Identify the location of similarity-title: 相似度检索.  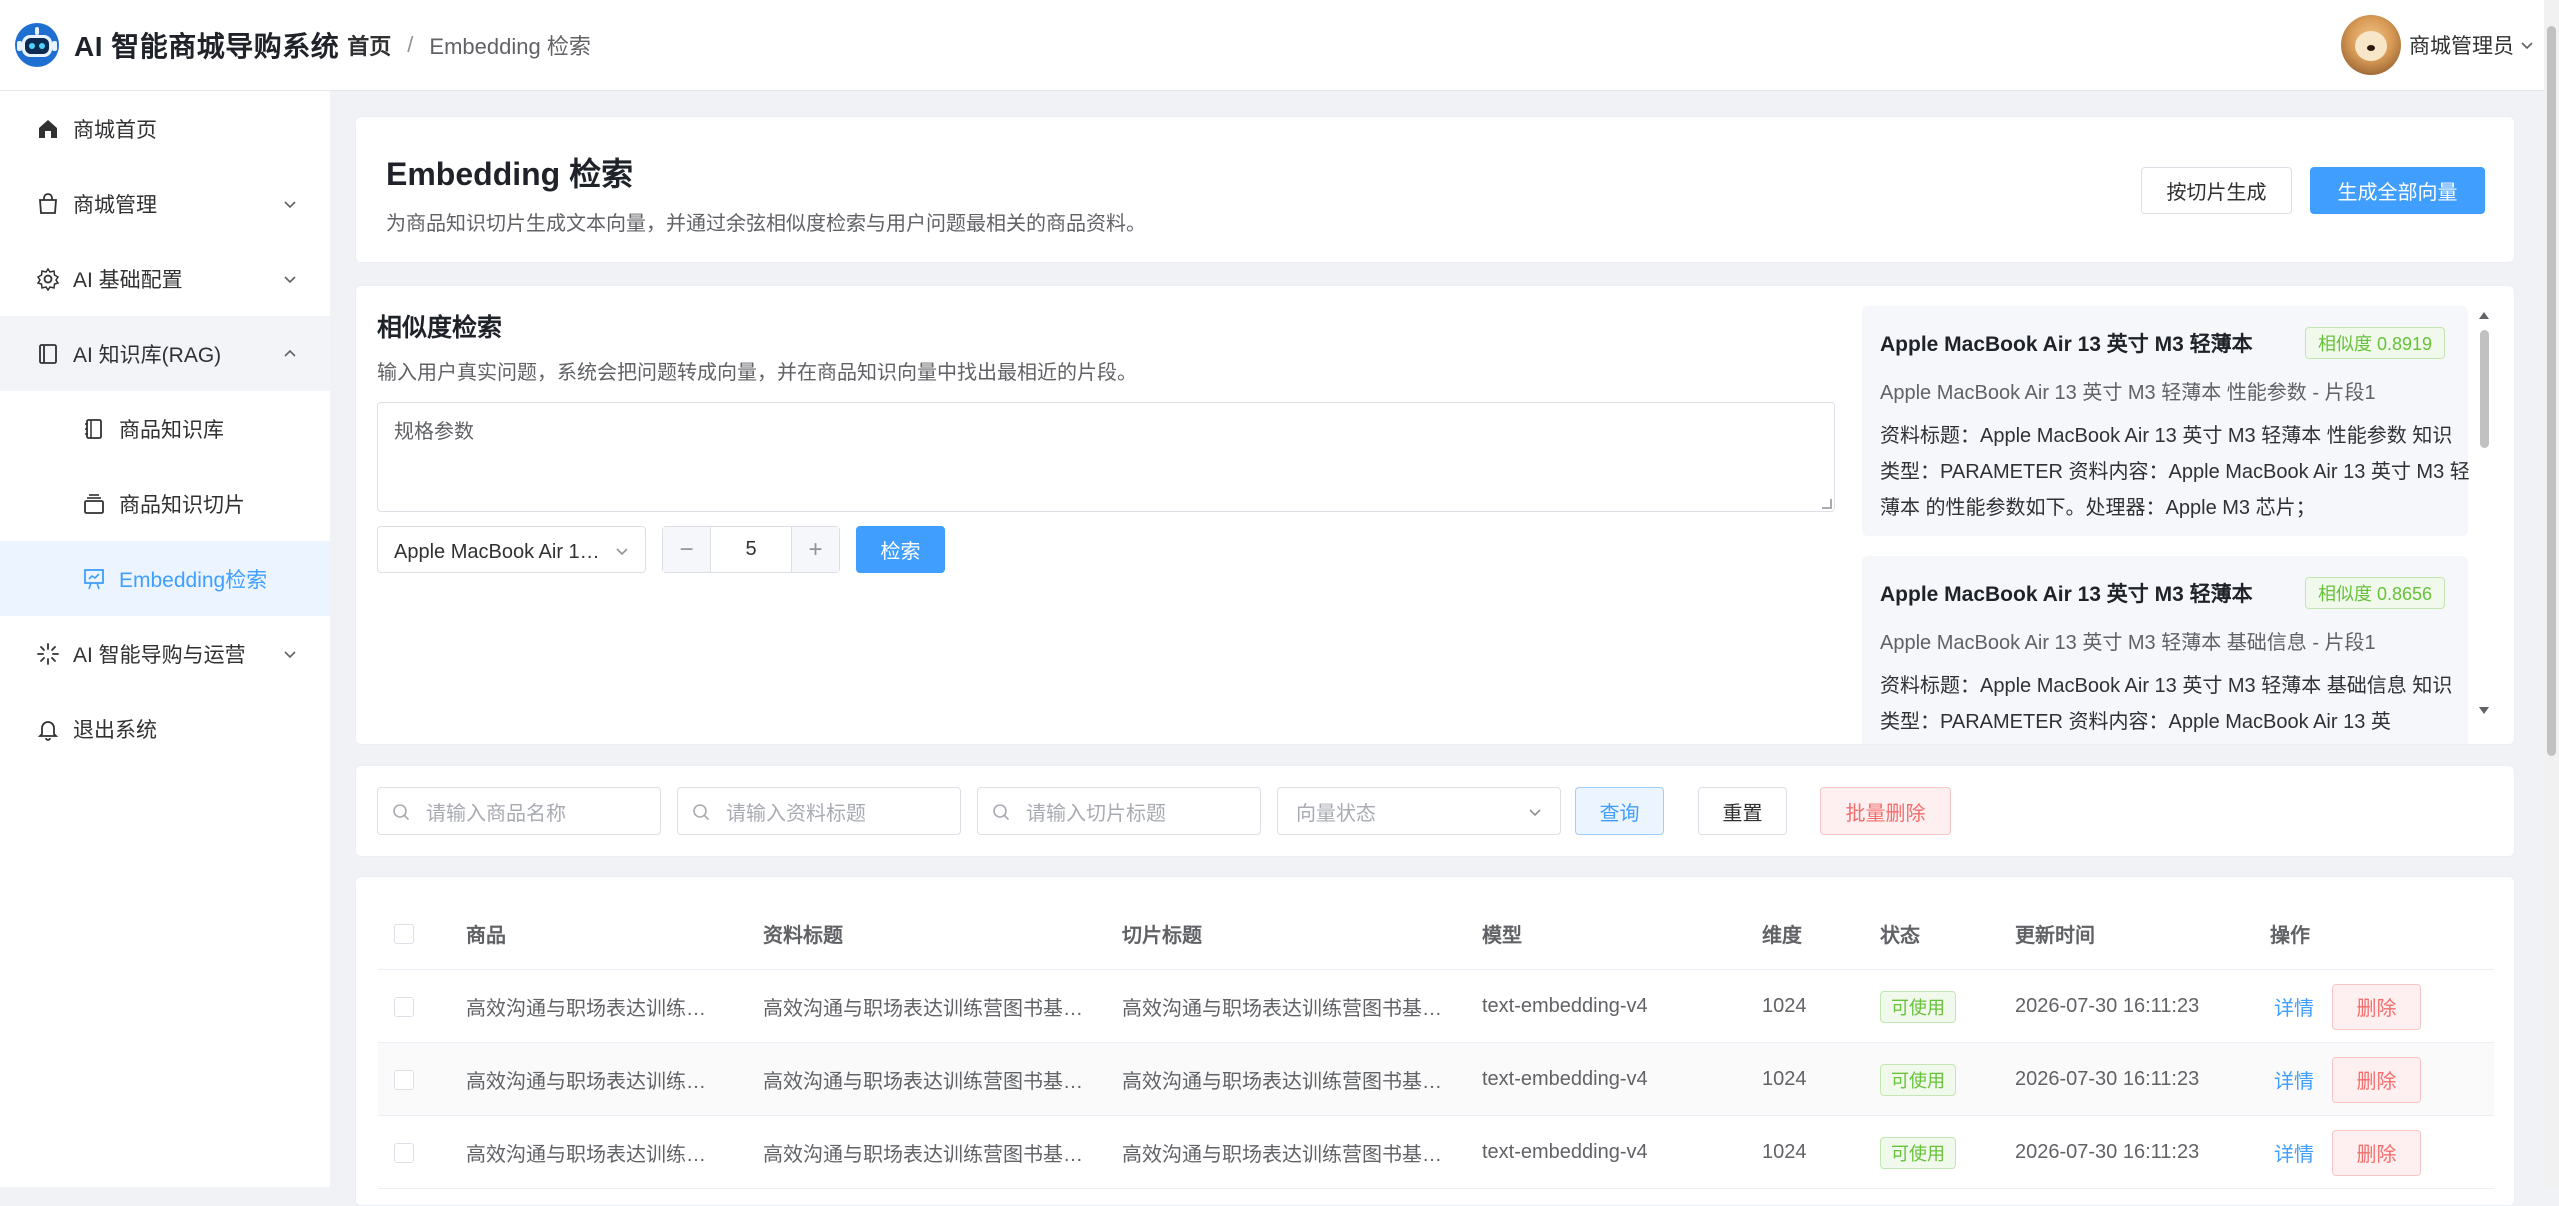
(440, 328).